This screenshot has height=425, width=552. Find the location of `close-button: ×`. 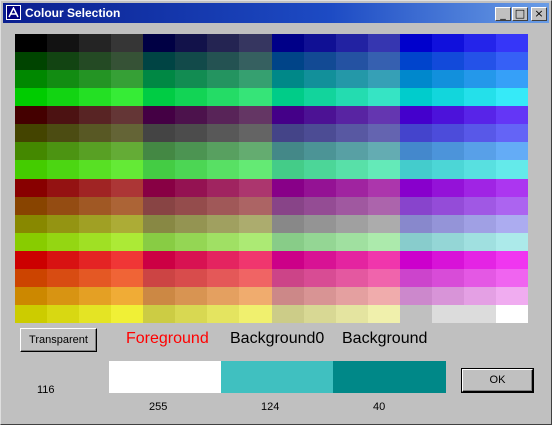

close-button: × is located at coordinates (539, 14).